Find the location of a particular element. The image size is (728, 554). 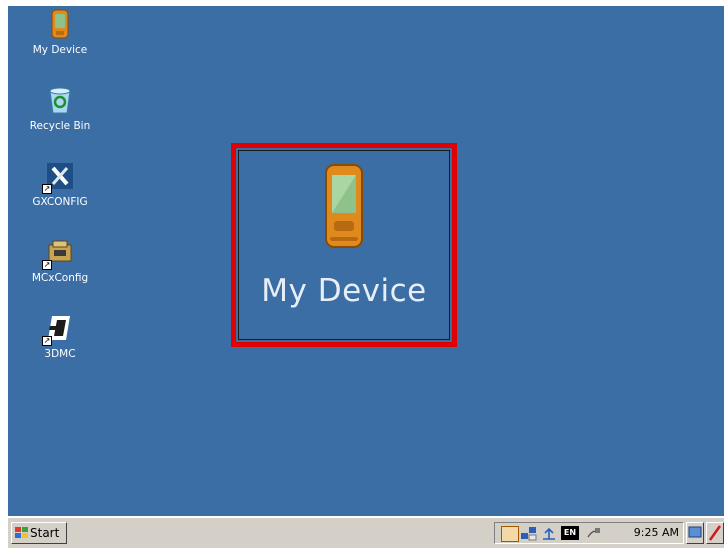

desktop-icon-label: GXCONFIG is located at coordinates (60, 202).